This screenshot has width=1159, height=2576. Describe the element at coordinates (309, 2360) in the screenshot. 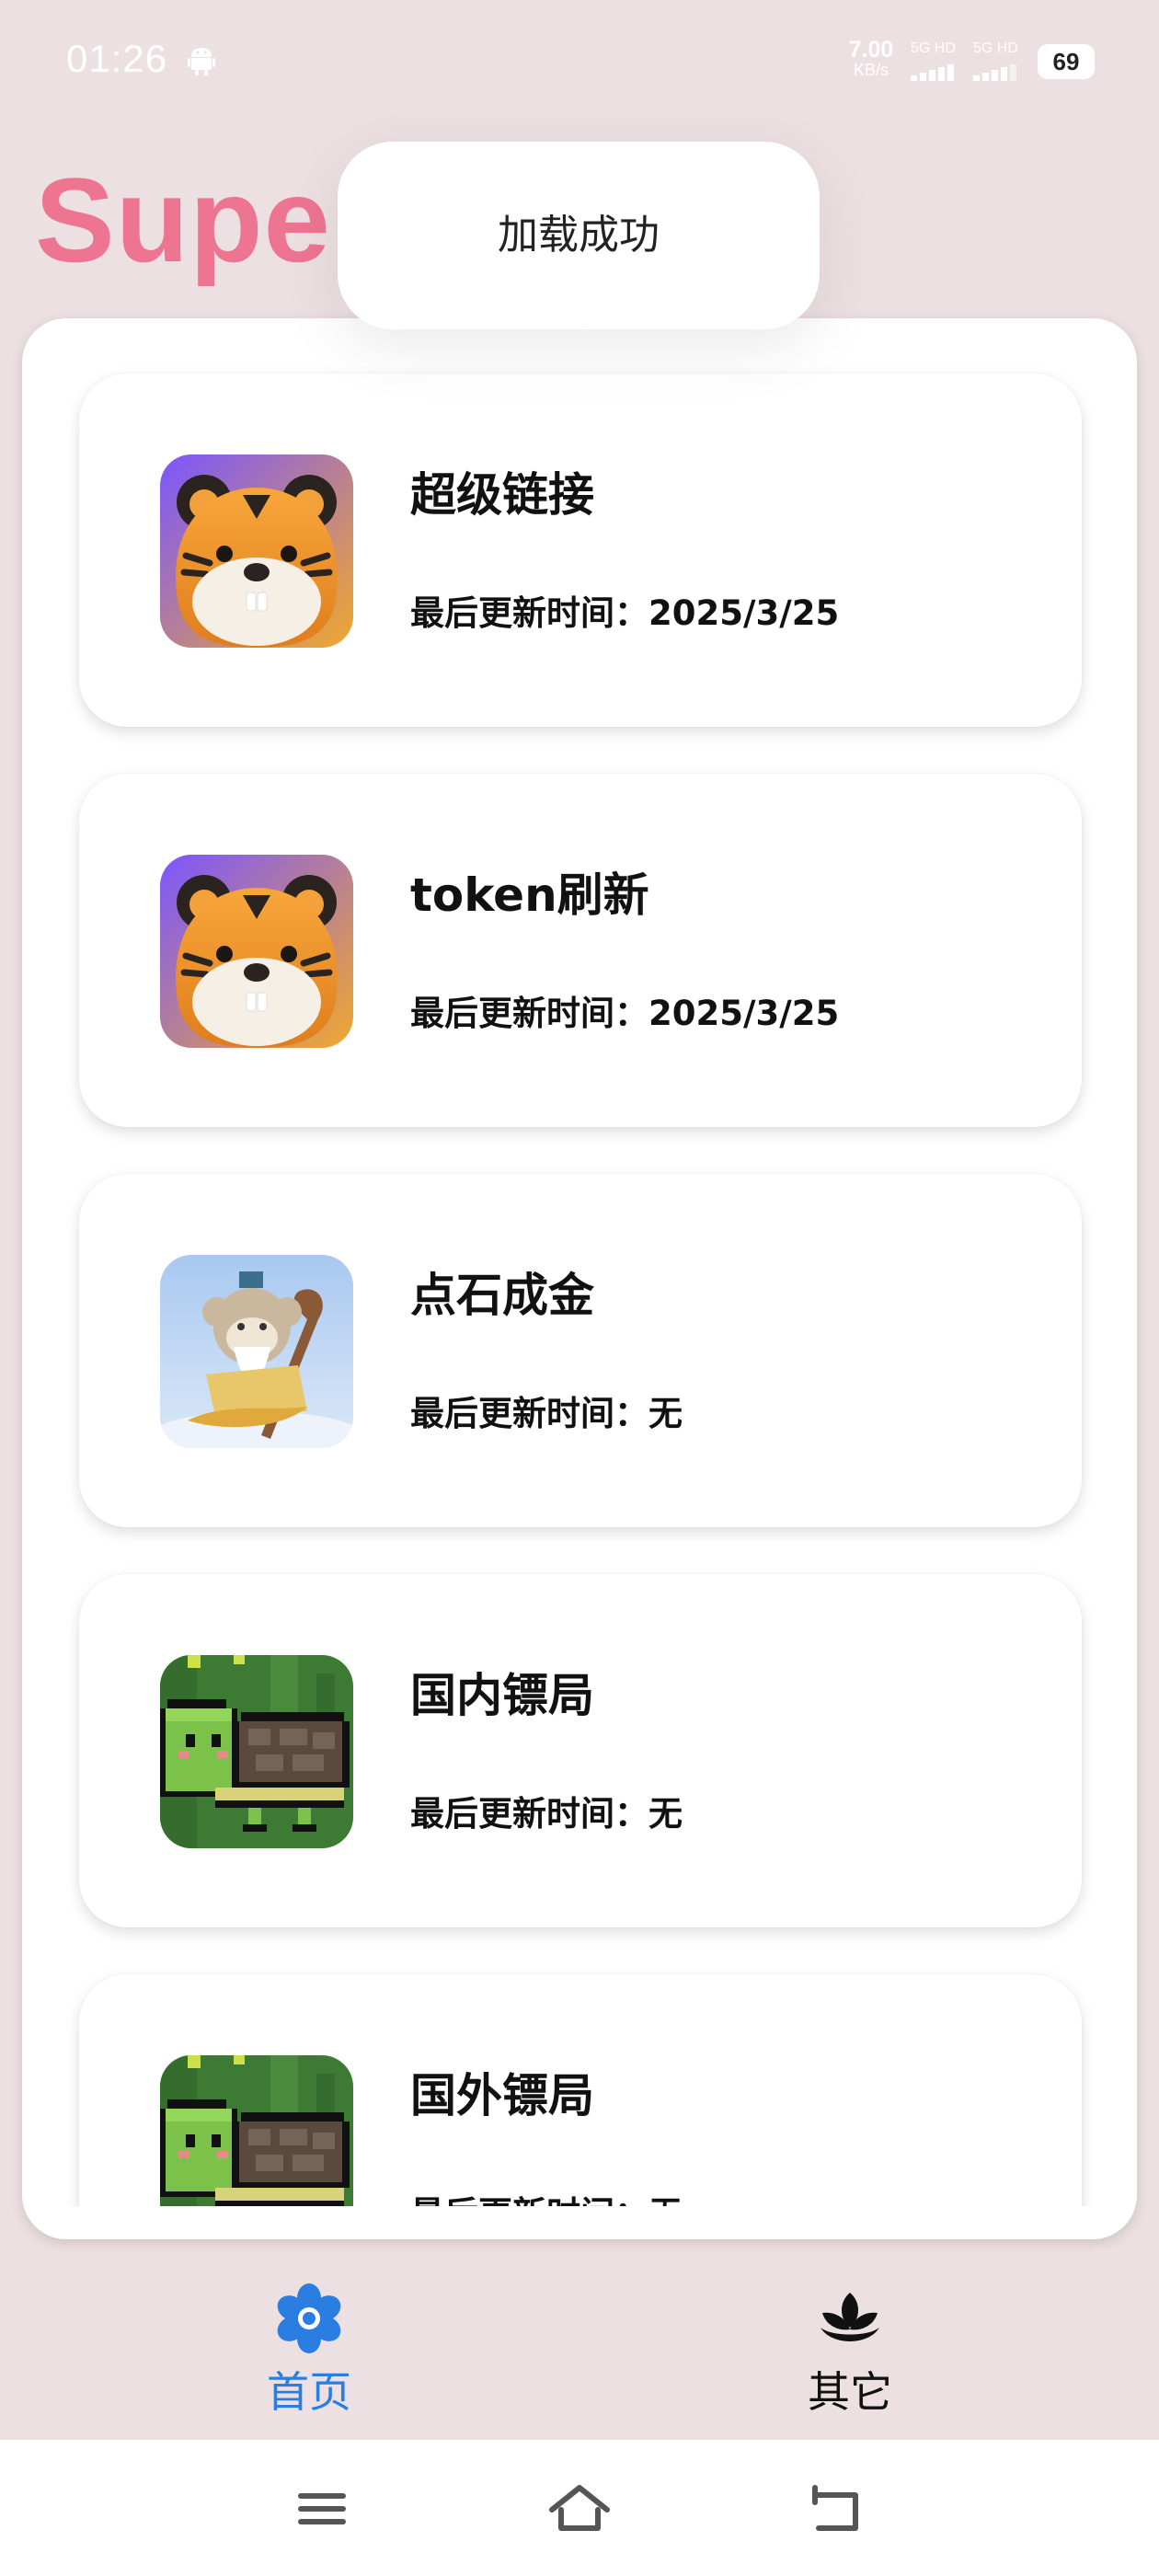

I see `tab-home: 首页` at that location.